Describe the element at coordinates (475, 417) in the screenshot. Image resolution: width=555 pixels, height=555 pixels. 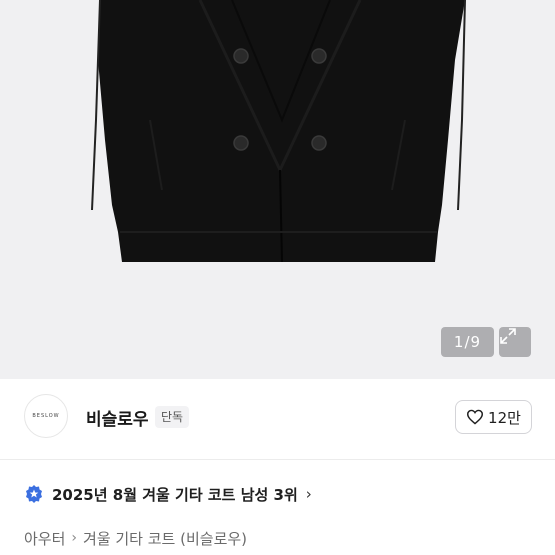
I see `heart-icon` at that location.